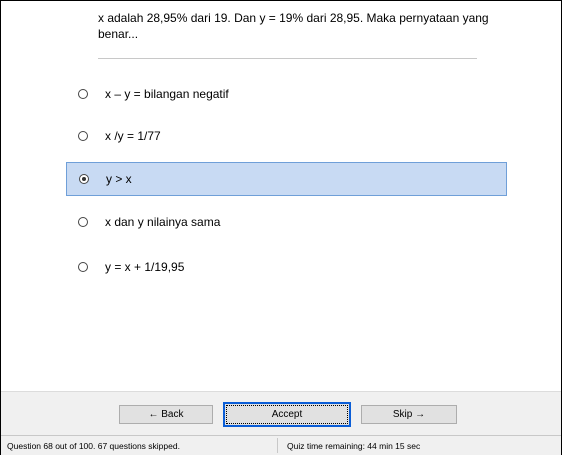 The image size is (562, 455). What do you see at coordinates (354, 446) in the screenshot?
I see `time-remaining: Quiz time remaining: 44 min 15 sec` at bounding box center [354, 446].